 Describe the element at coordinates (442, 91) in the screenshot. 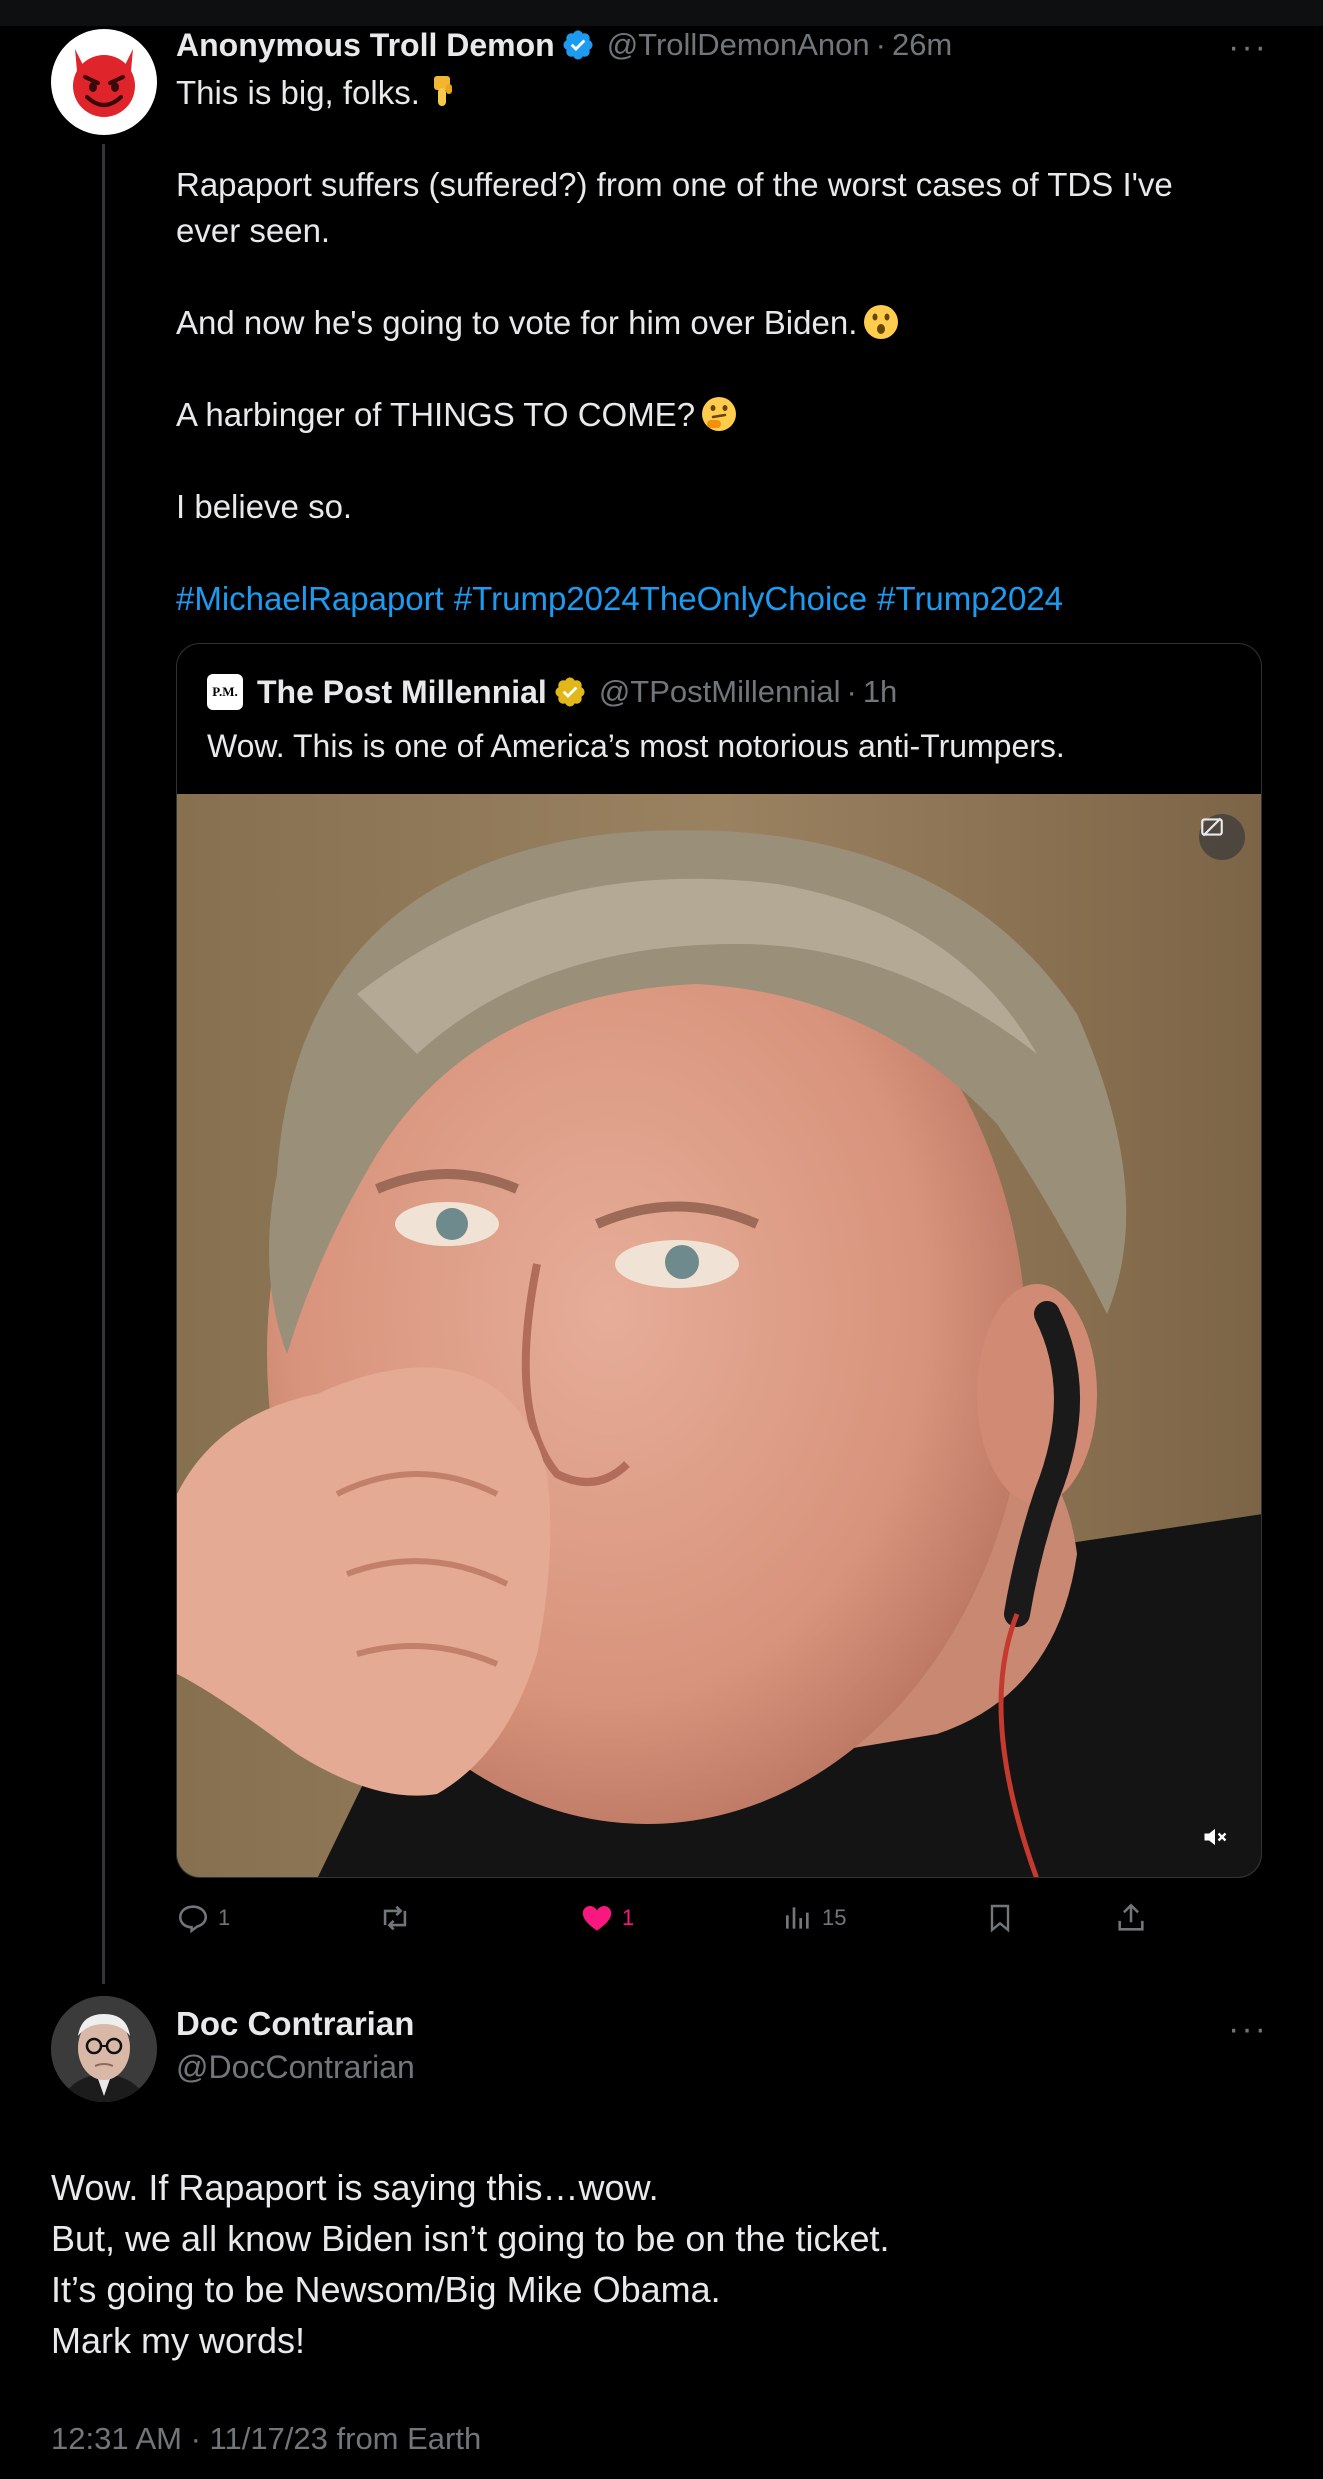

I see `pointing-down-icon` at that location.